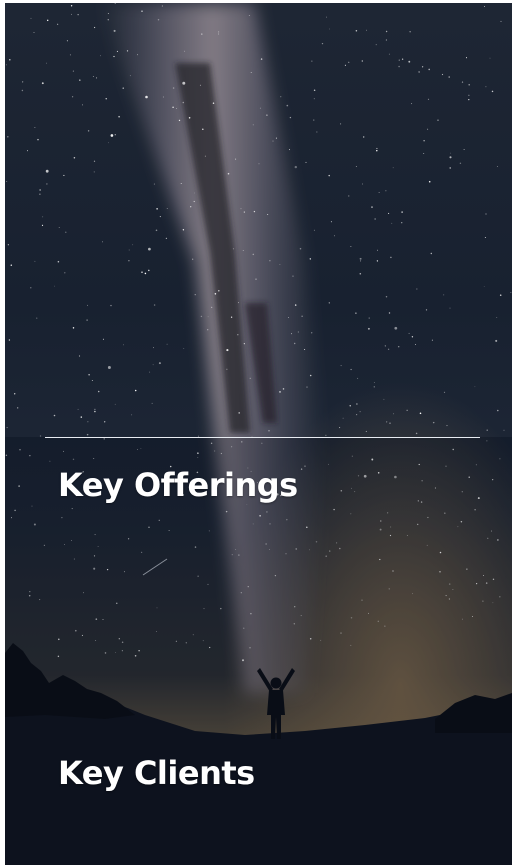  Describe the element at coordinates (262, 437) in the screenshot. I see `section-divider` at that location.